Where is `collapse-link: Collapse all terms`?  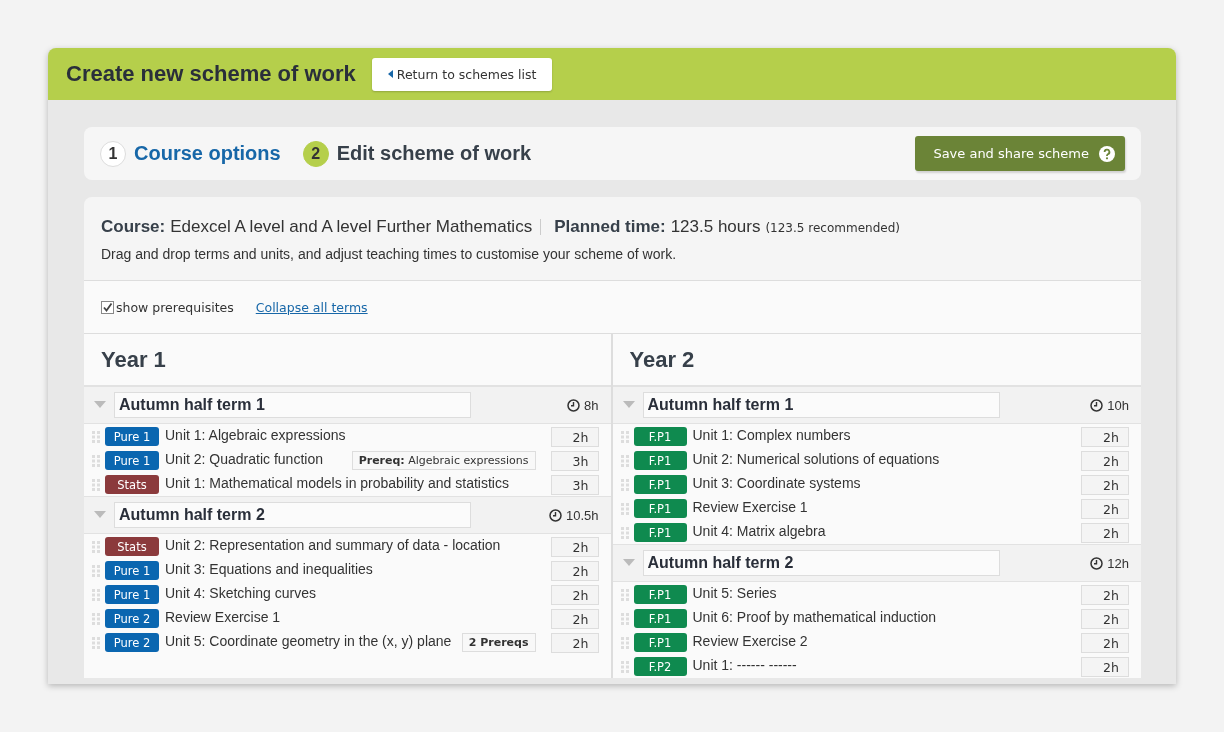 collapse-link: Collapse all terms is located at coordinates (311, 307).